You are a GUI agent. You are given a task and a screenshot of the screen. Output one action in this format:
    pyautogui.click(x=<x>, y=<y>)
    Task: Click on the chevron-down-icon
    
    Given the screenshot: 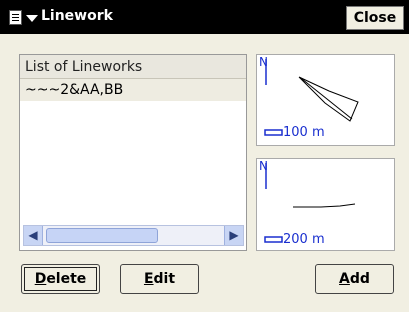 What is the action you would take?
    pyautogui.click(x=32, y=18)
    